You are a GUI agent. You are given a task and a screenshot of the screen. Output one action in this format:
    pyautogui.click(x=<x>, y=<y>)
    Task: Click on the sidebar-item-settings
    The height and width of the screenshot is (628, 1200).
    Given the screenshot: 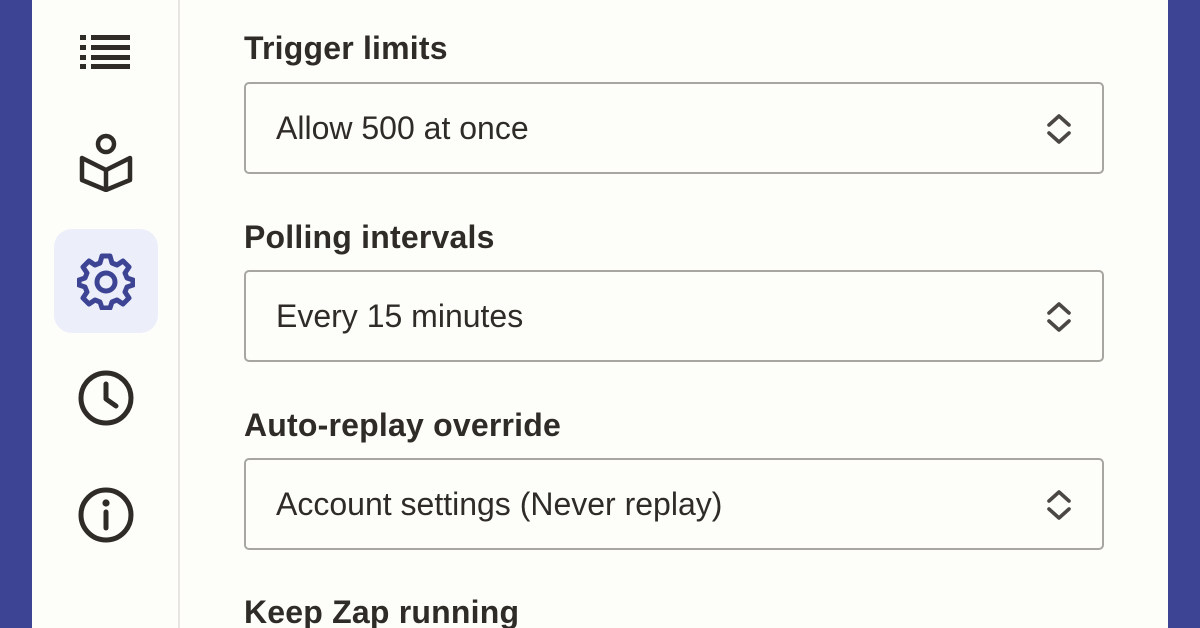 What is the action you would take?
    pyautogui.click(x=106, y=281)
    